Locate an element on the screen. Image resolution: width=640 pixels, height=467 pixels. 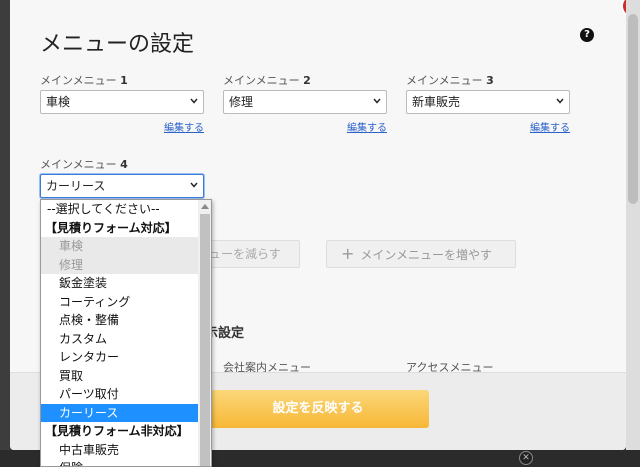
main-menu-1-select: 車検 is located at coordinates (122, 102).